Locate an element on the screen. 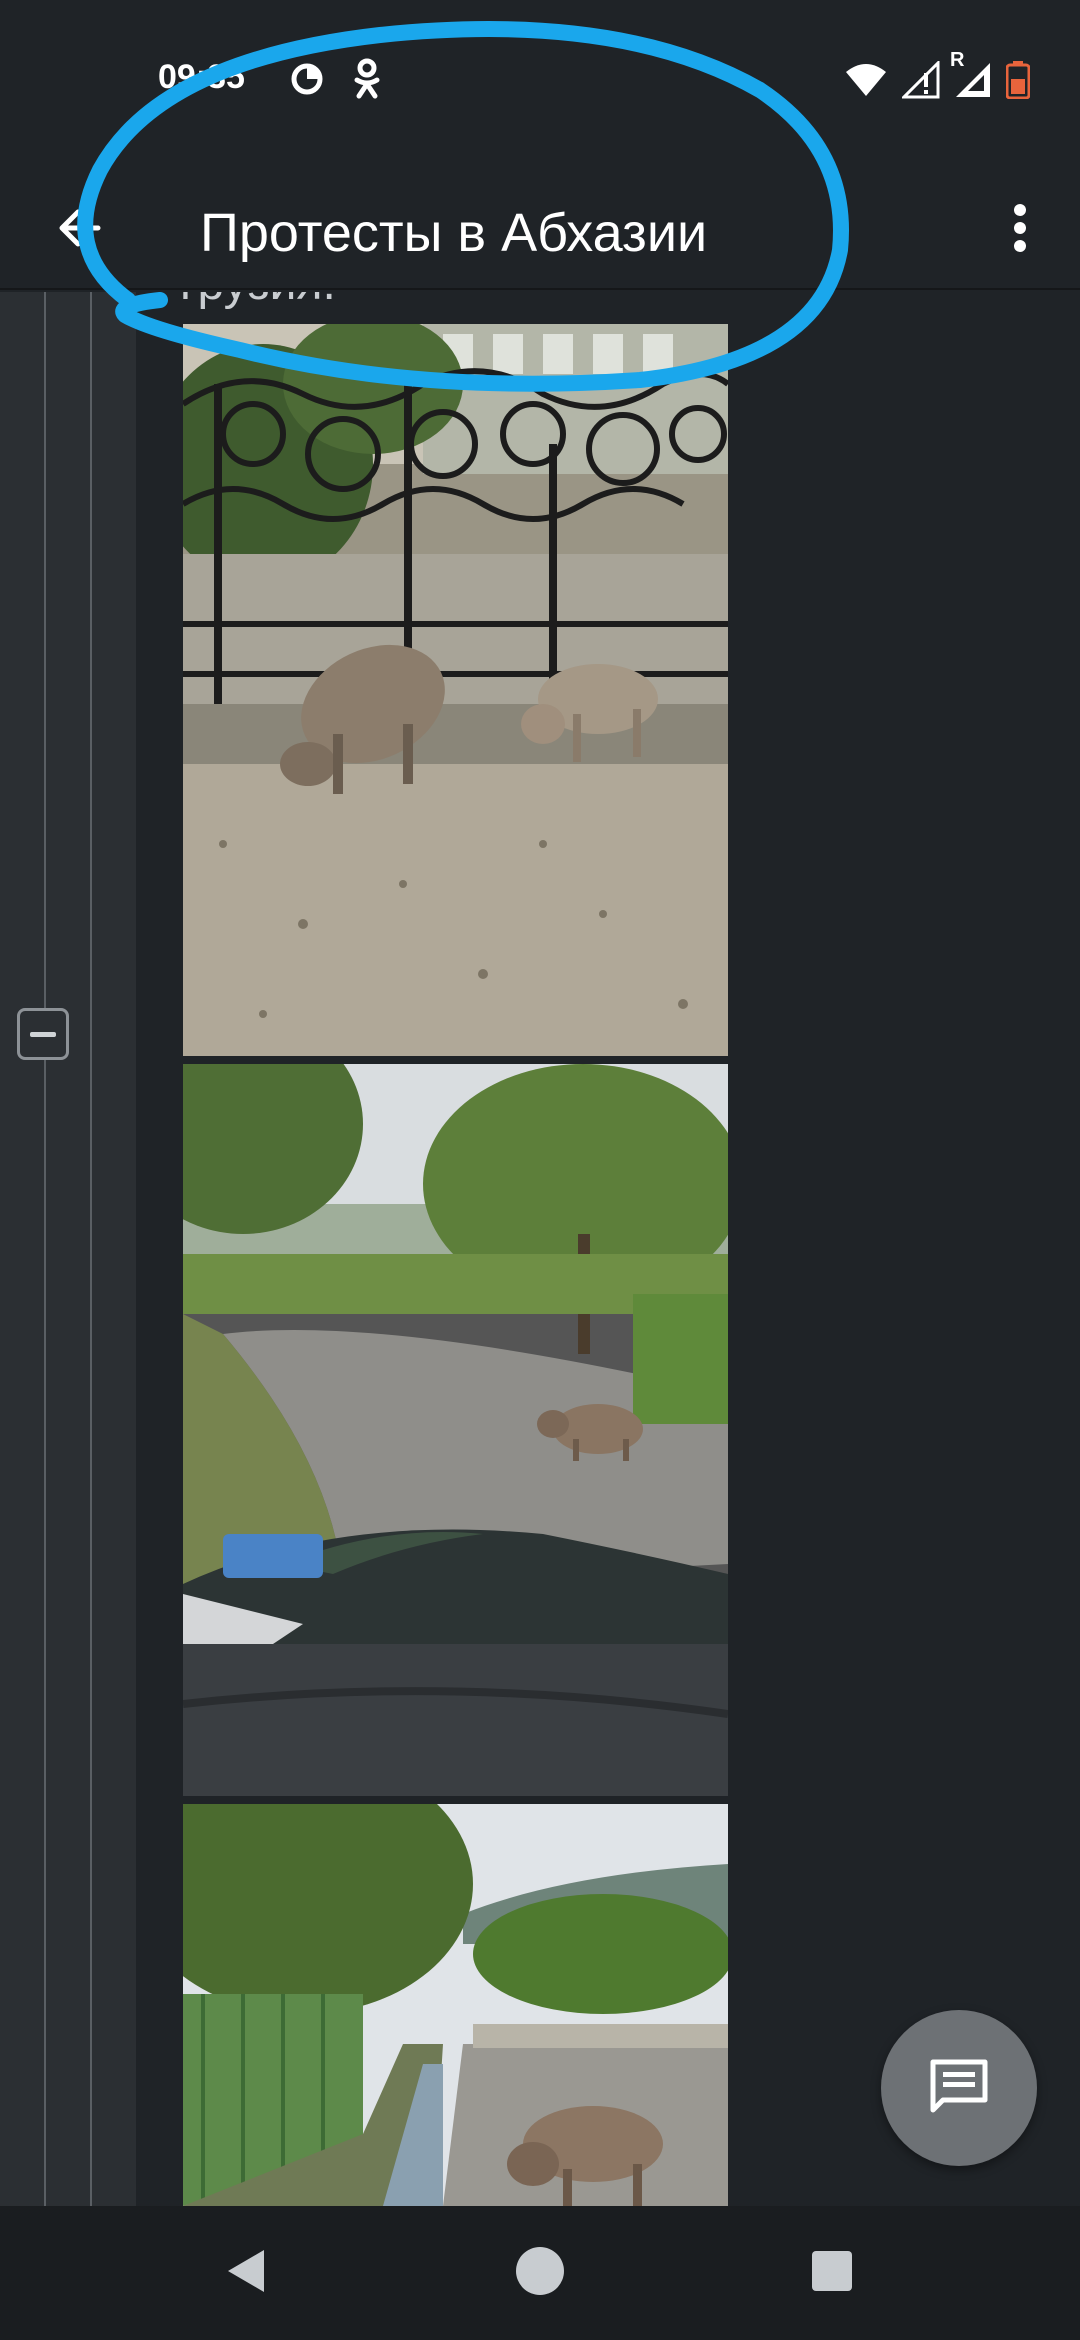 The image size is (1080, 2340). app-bar: Протесты в Абхазии is located at coordinates (540, 230).